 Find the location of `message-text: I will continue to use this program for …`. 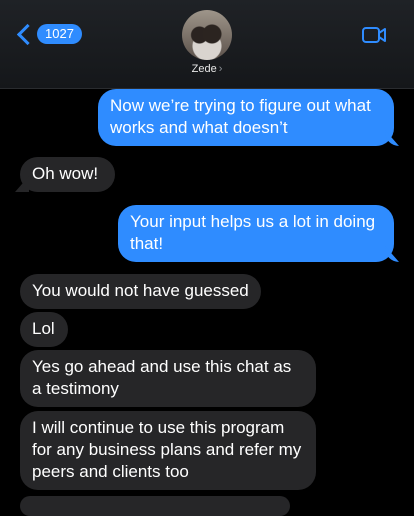

message-text: I will continue to use this program for … is located at coordinates (167, 449).